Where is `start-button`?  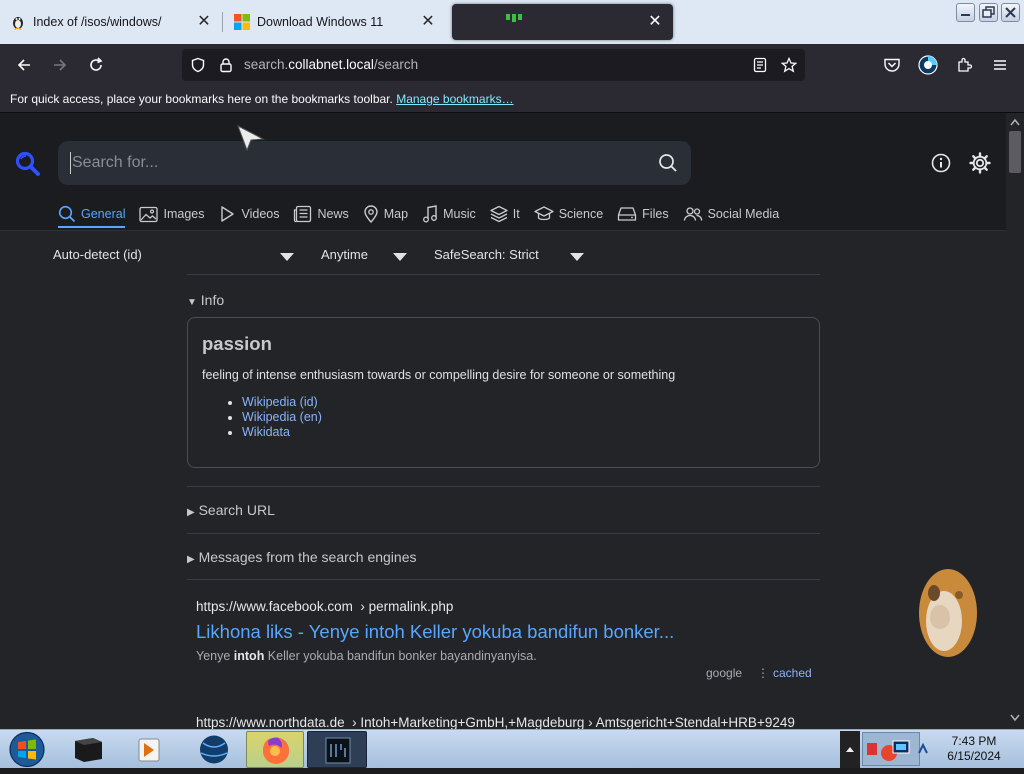 start-button is located at coordinates (27, 749).